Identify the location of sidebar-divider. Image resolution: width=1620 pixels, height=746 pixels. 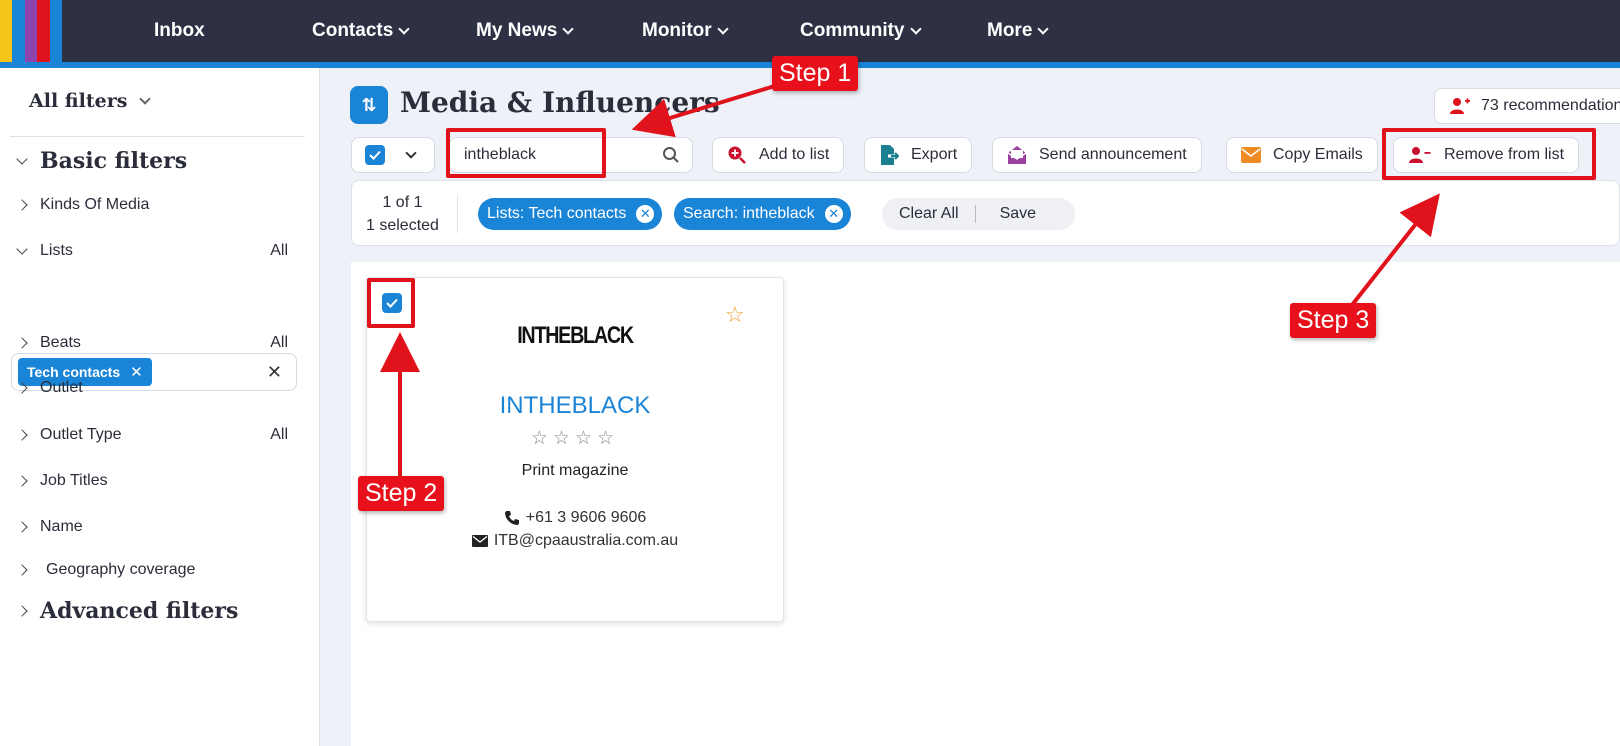
(157, 136).